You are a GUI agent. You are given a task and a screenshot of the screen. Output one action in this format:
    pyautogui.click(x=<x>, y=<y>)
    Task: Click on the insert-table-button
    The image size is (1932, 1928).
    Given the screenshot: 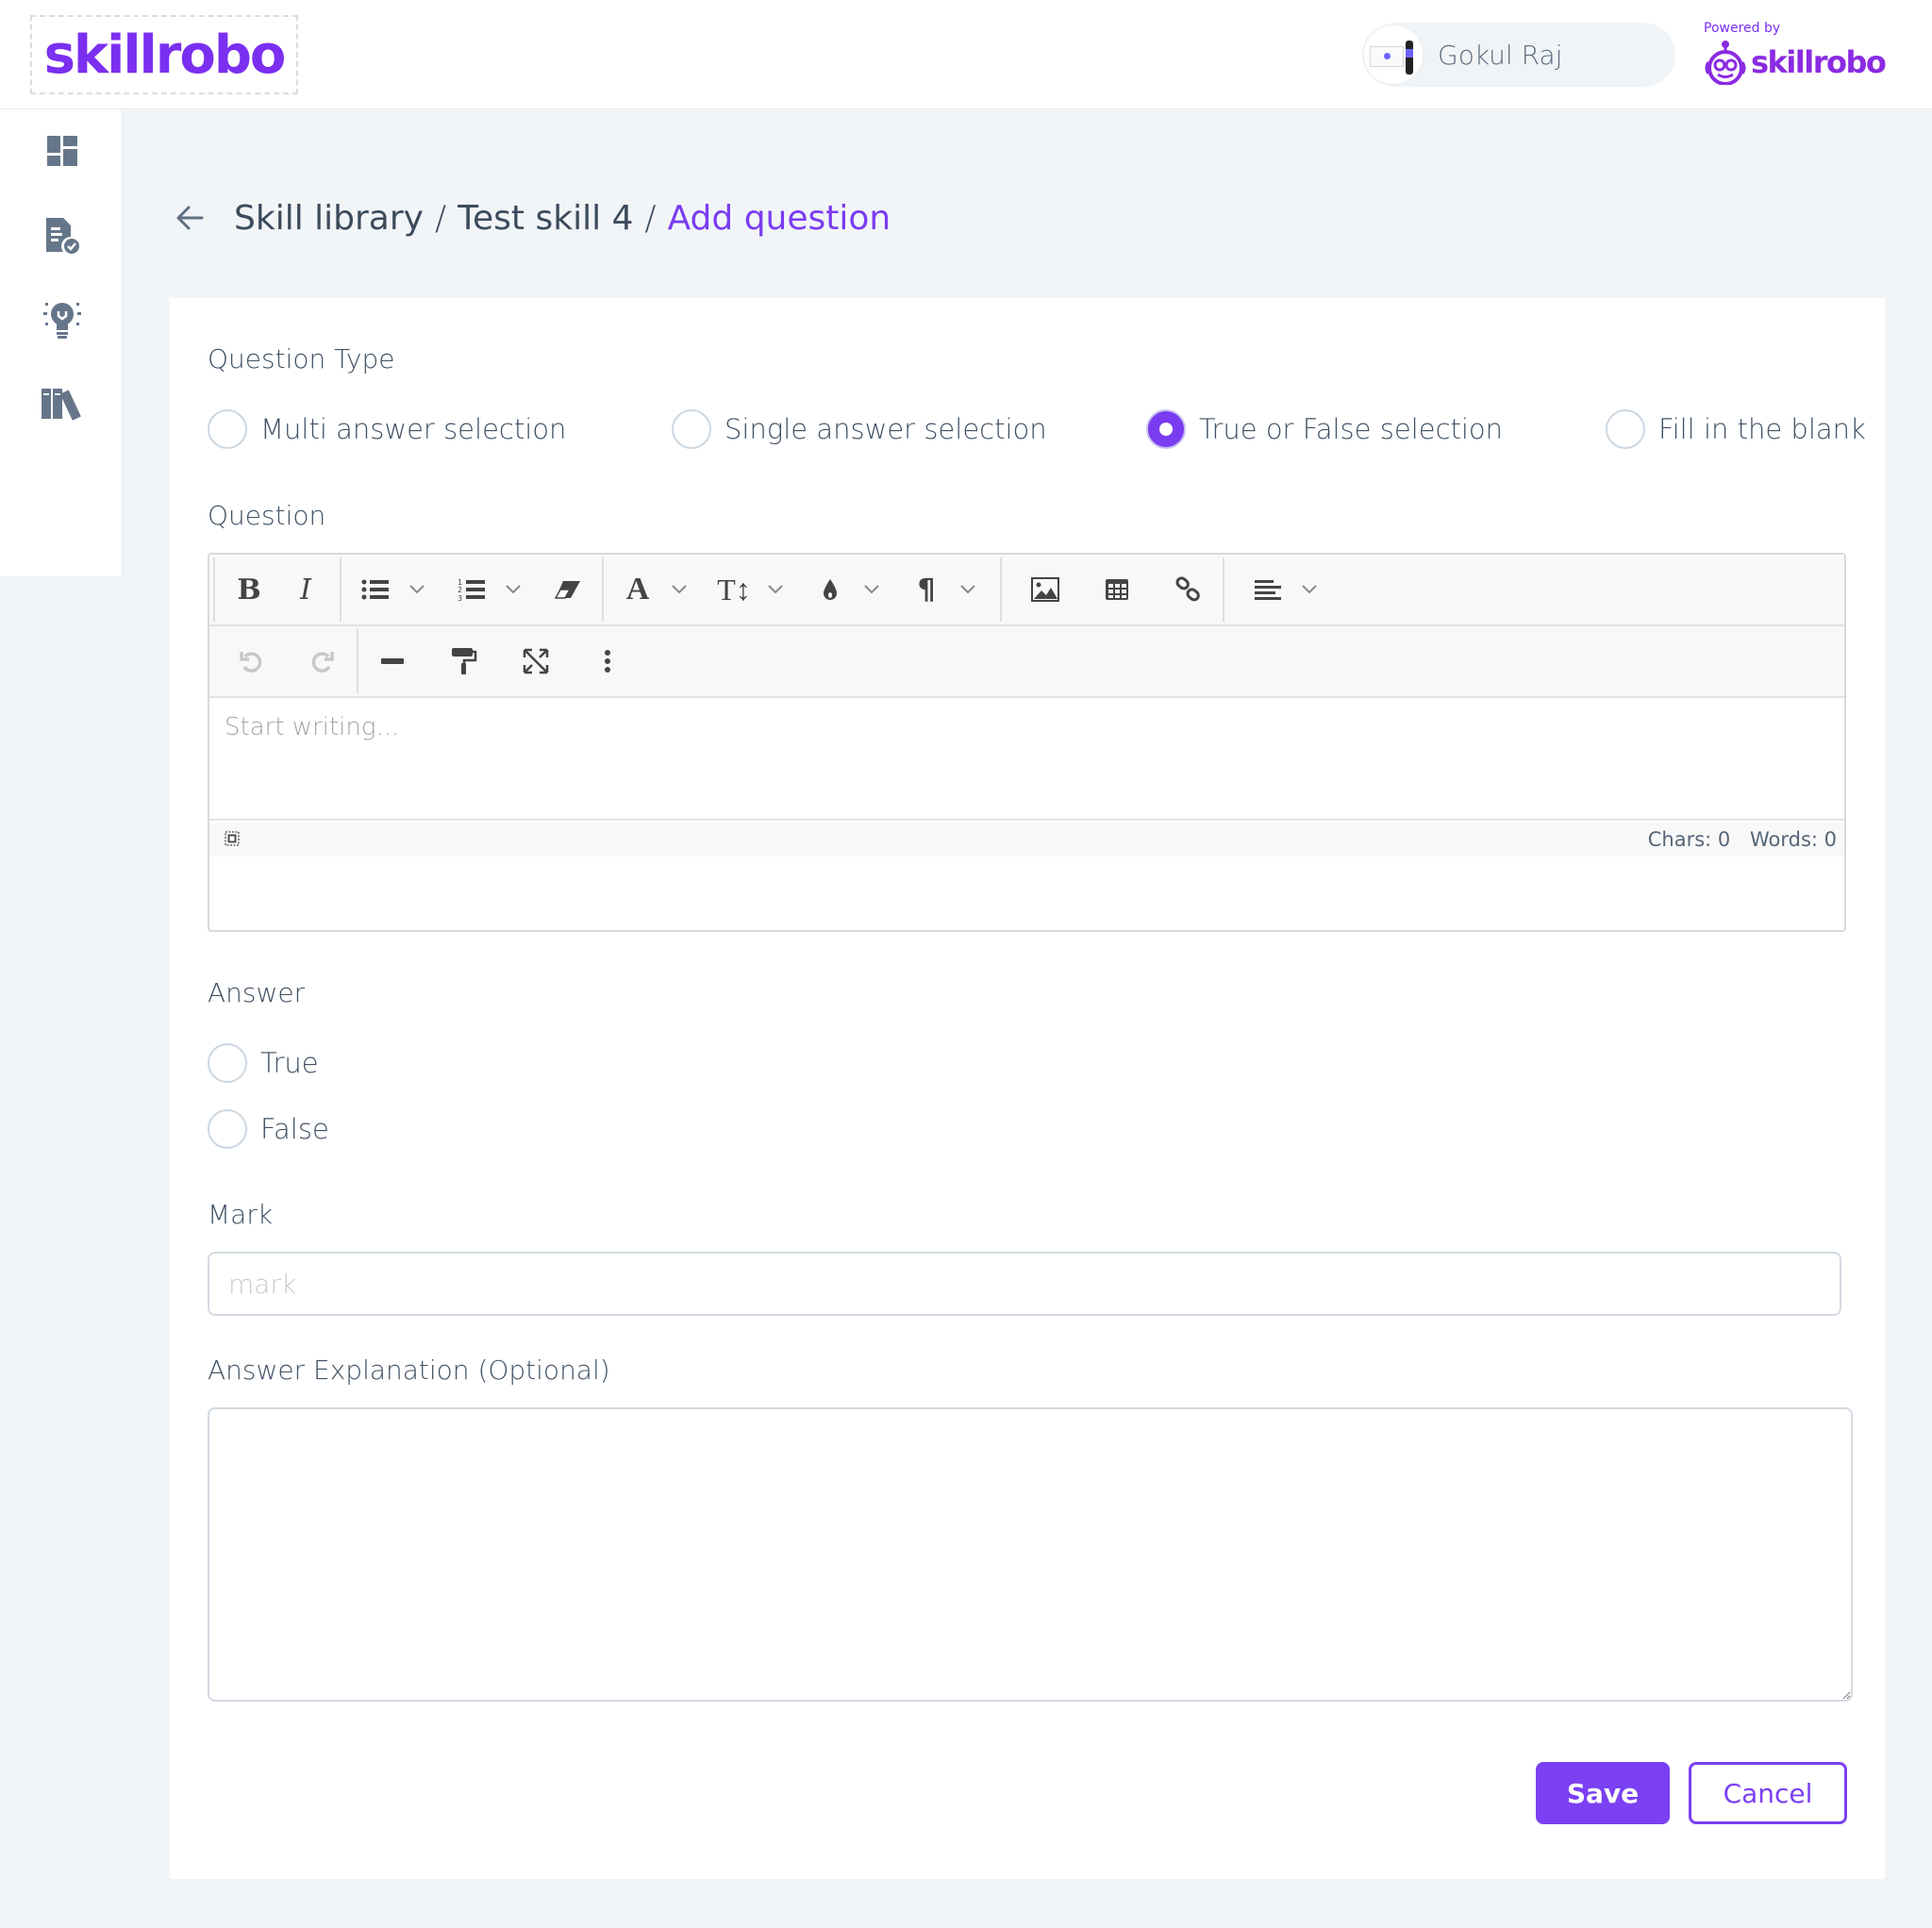 What is the action you would take?
    pyautogui.click(x=1117, y=589)
    